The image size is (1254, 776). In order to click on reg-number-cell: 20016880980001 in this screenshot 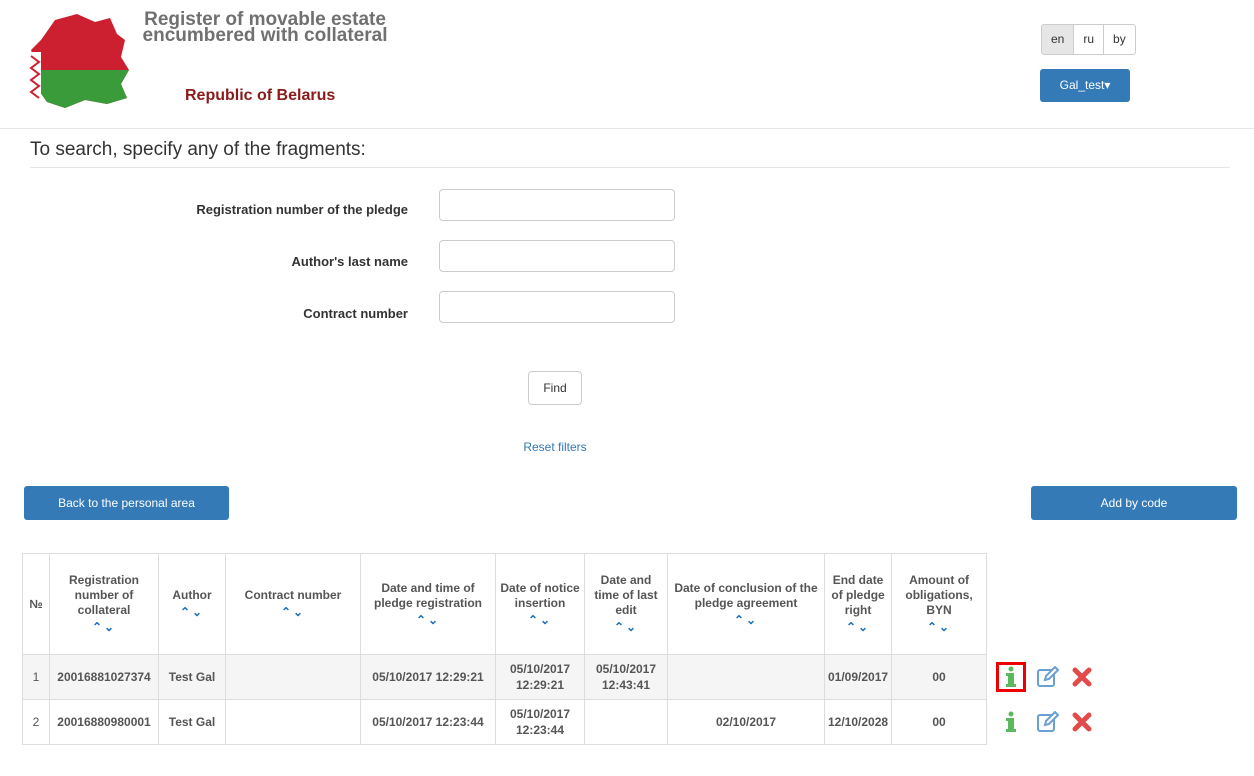, I will do `click(104, 722)`.